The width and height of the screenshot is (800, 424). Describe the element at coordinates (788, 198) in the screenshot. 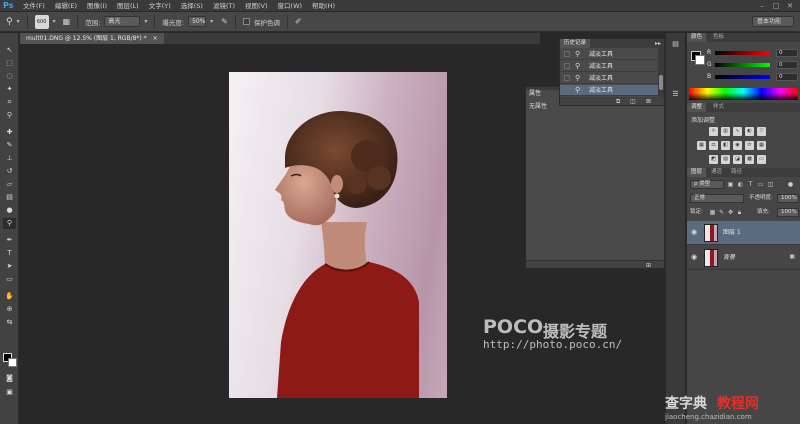

I see `opacity-input: 100%` at that location.